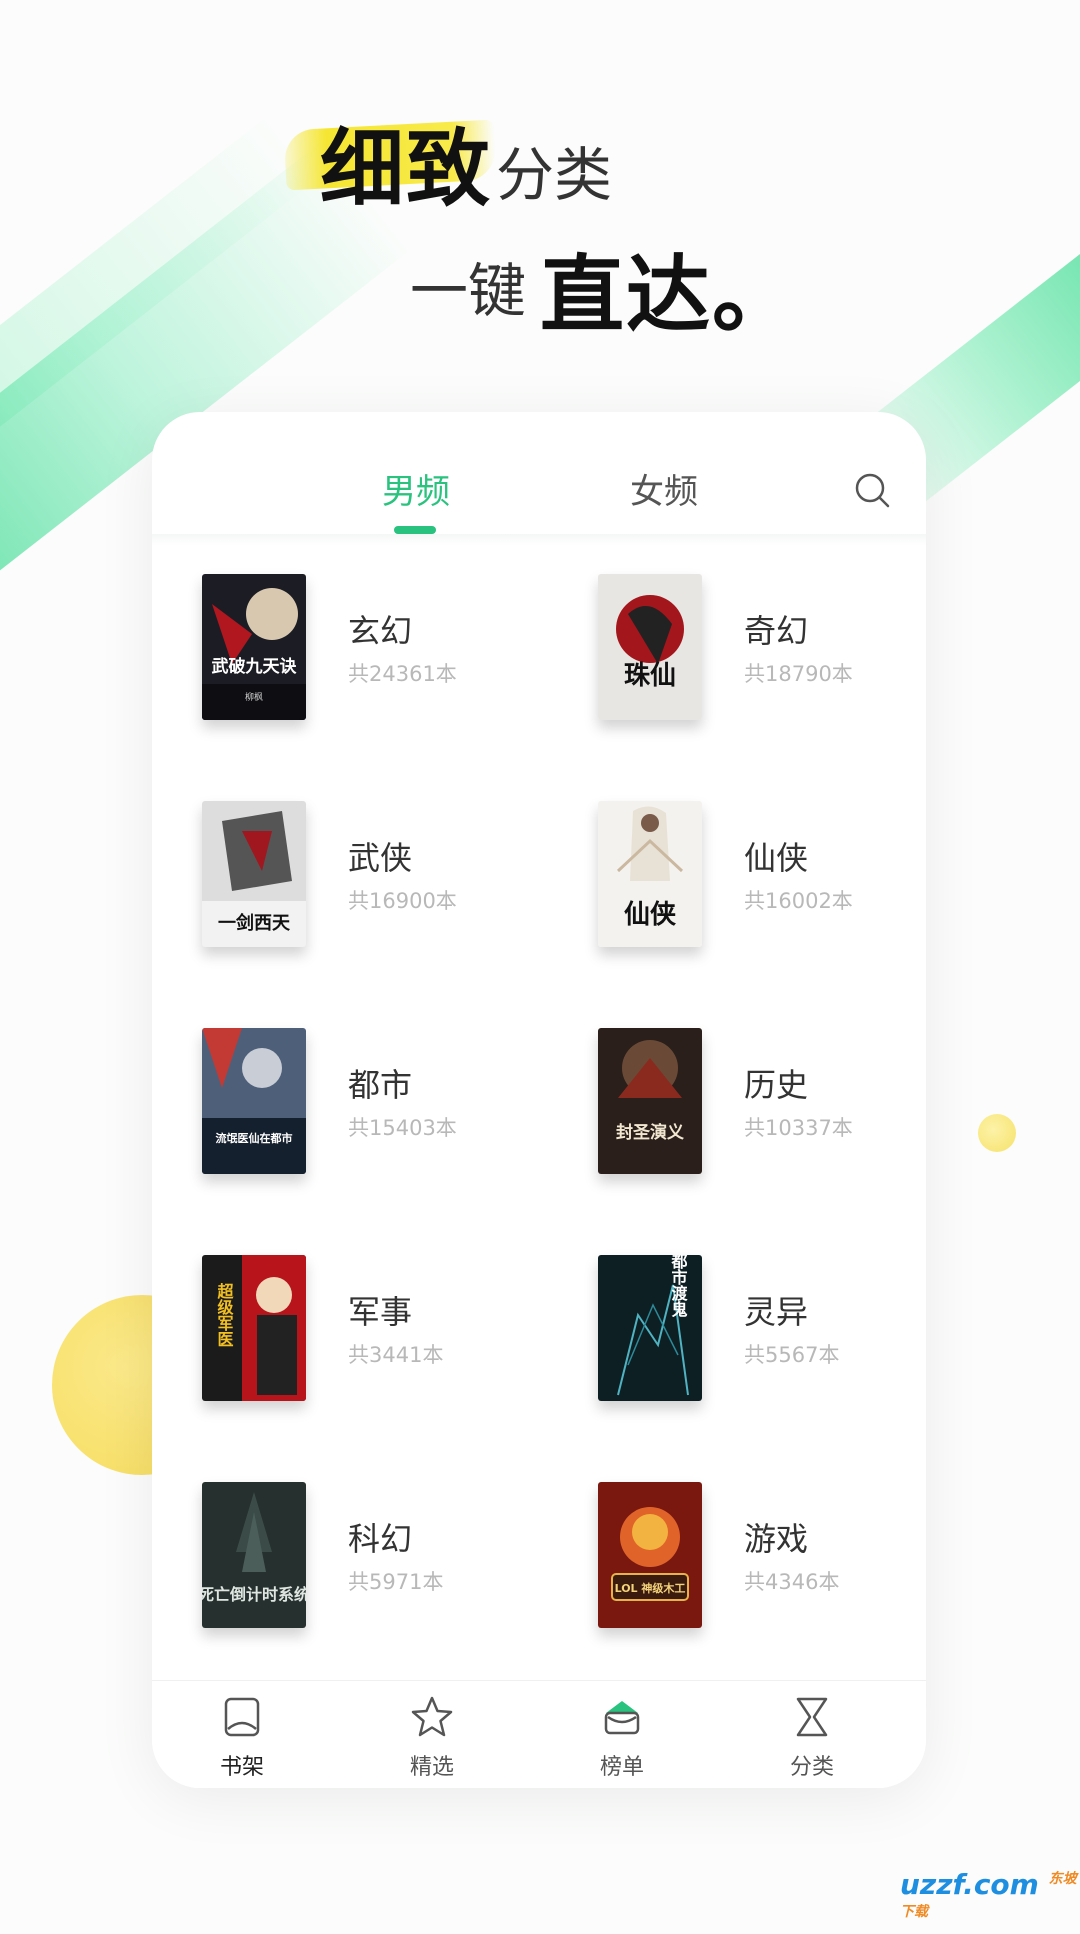 The height and width of the screenshot is (1934, 1080). Describe the element at coordinates (621, 1767) in the screenshot. I see `nav-label: 榜单` at that location.